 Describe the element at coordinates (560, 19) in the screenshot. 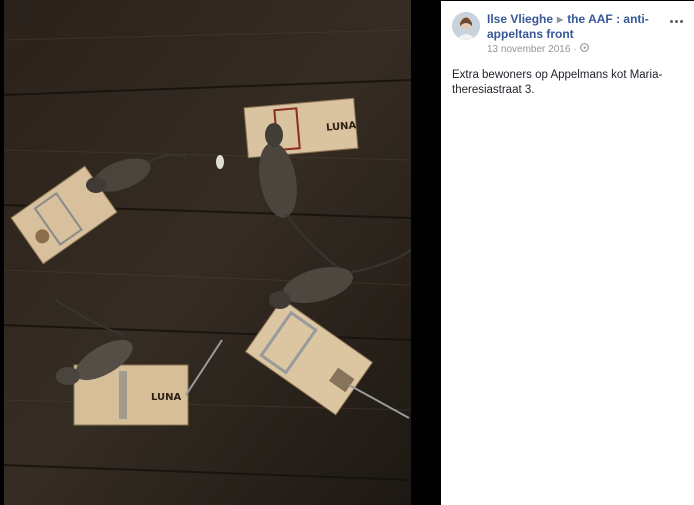

I see `right-triangle-icon: ▶` at that location.